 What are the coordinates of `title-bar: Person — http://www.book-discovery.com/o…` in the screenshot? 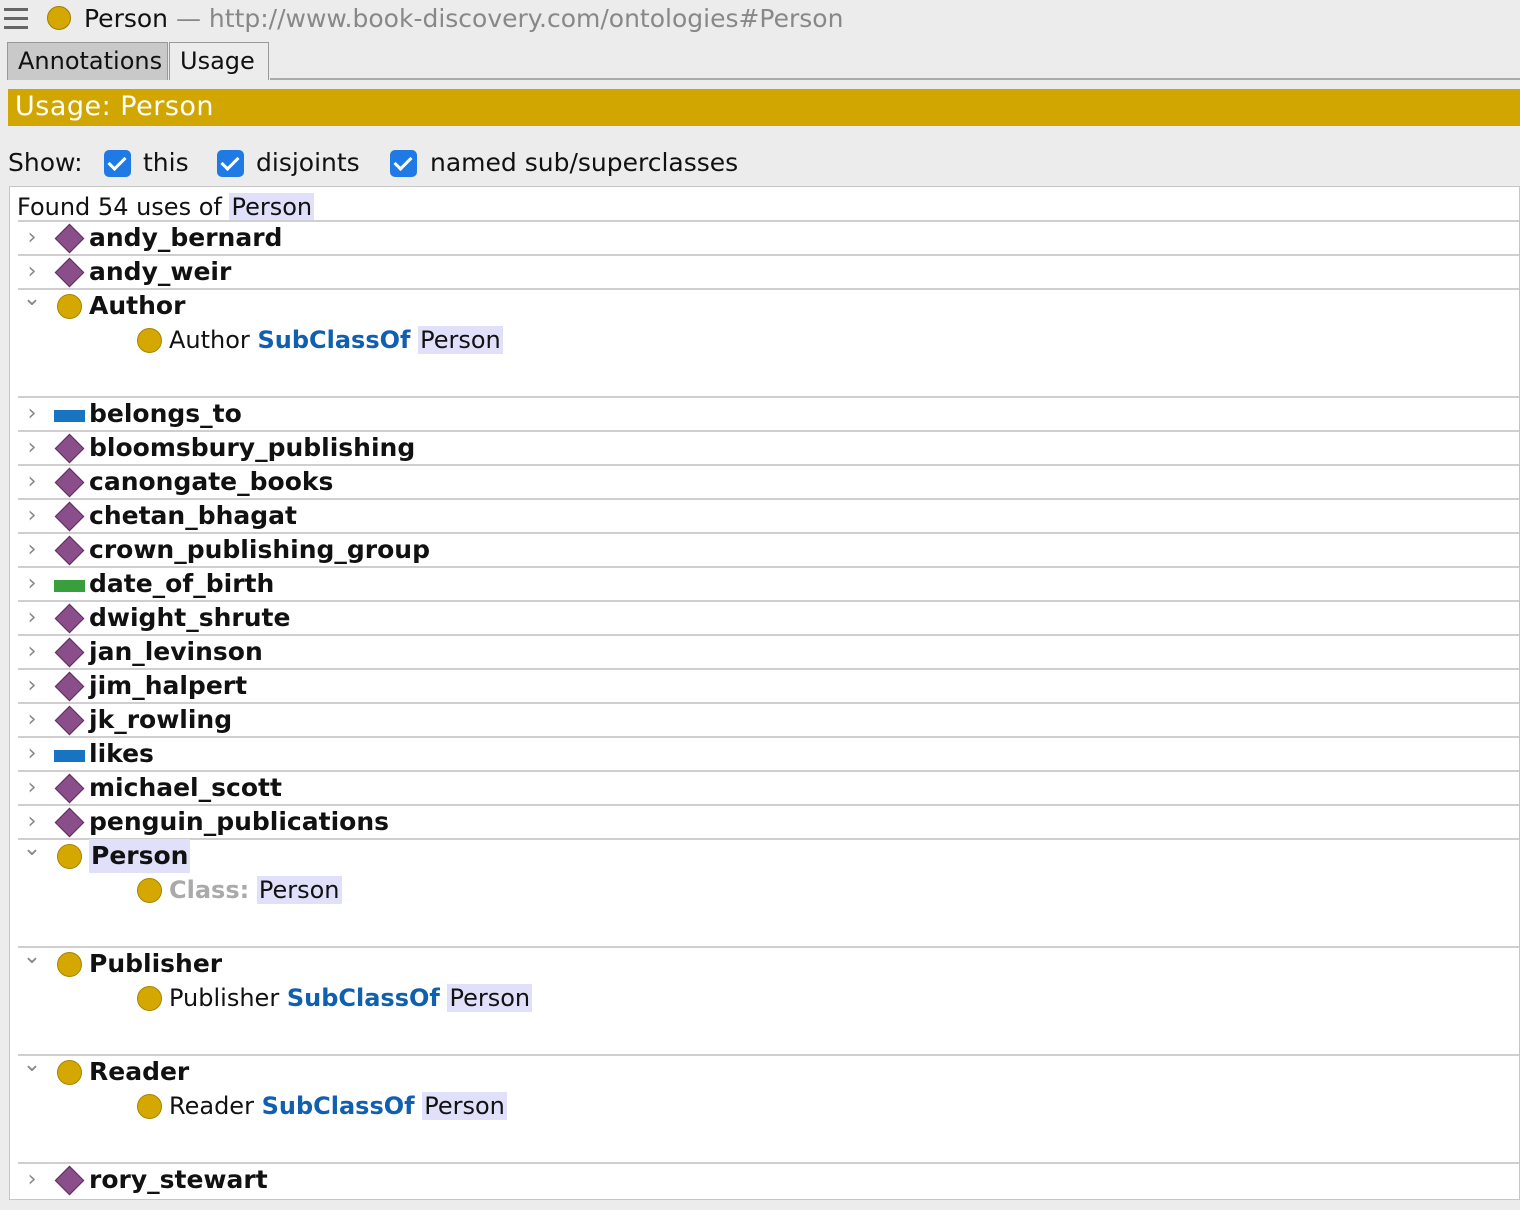 It's located at (760, 20).